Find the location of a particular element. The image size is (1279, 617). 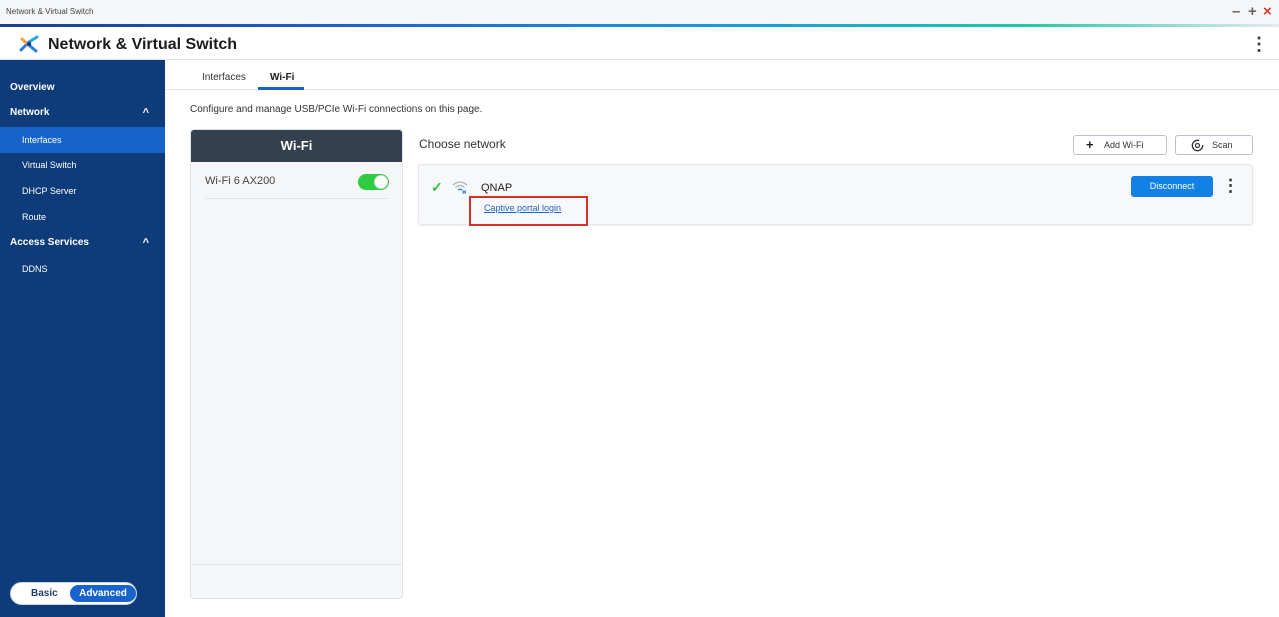

wifi-signal-icon is located at coordinates (460, 187).